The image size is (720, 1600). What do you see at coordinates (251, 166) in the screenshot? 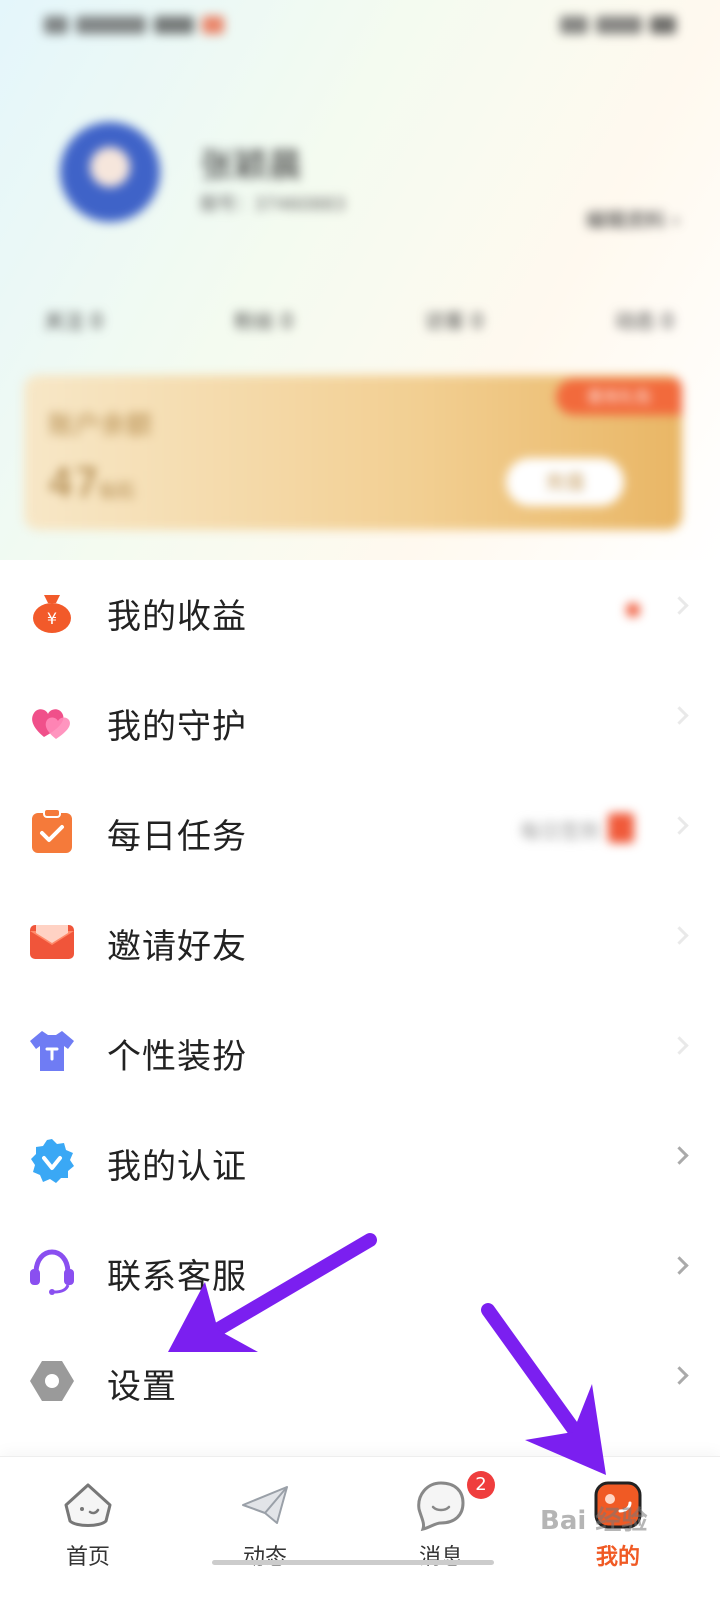
I see `profile-name: 张颖晨` at bounding box center [251, 166].